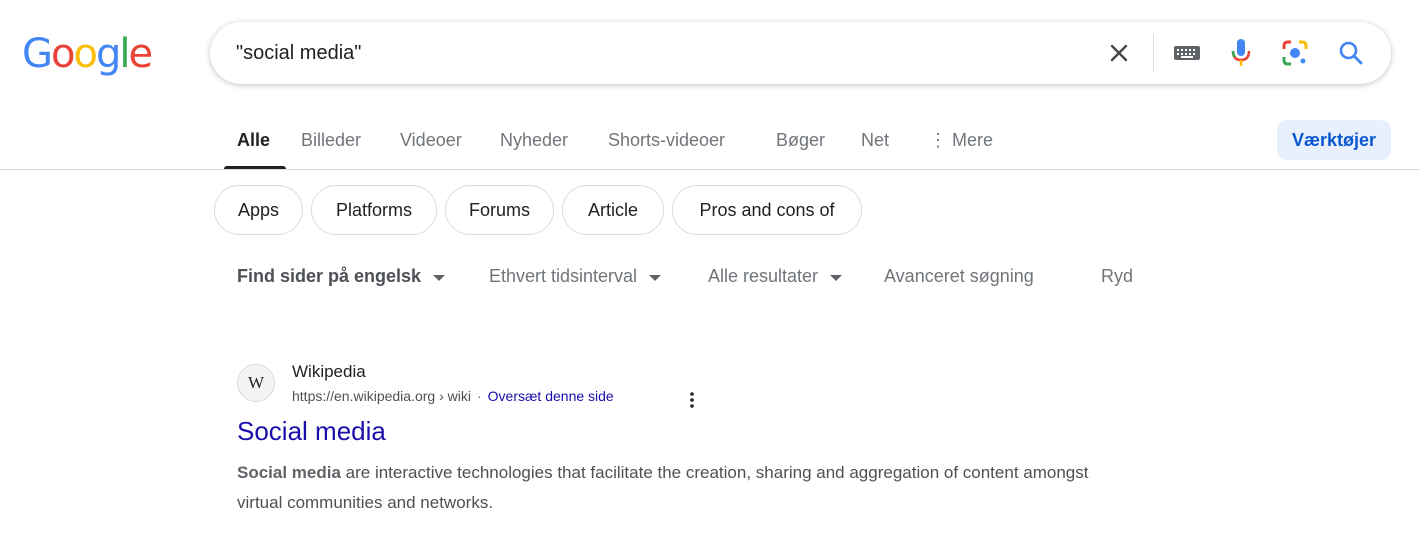 The width and height of the screenshot is (1420, 534). I want to click on keyboard-icon, so click(1187, 53).